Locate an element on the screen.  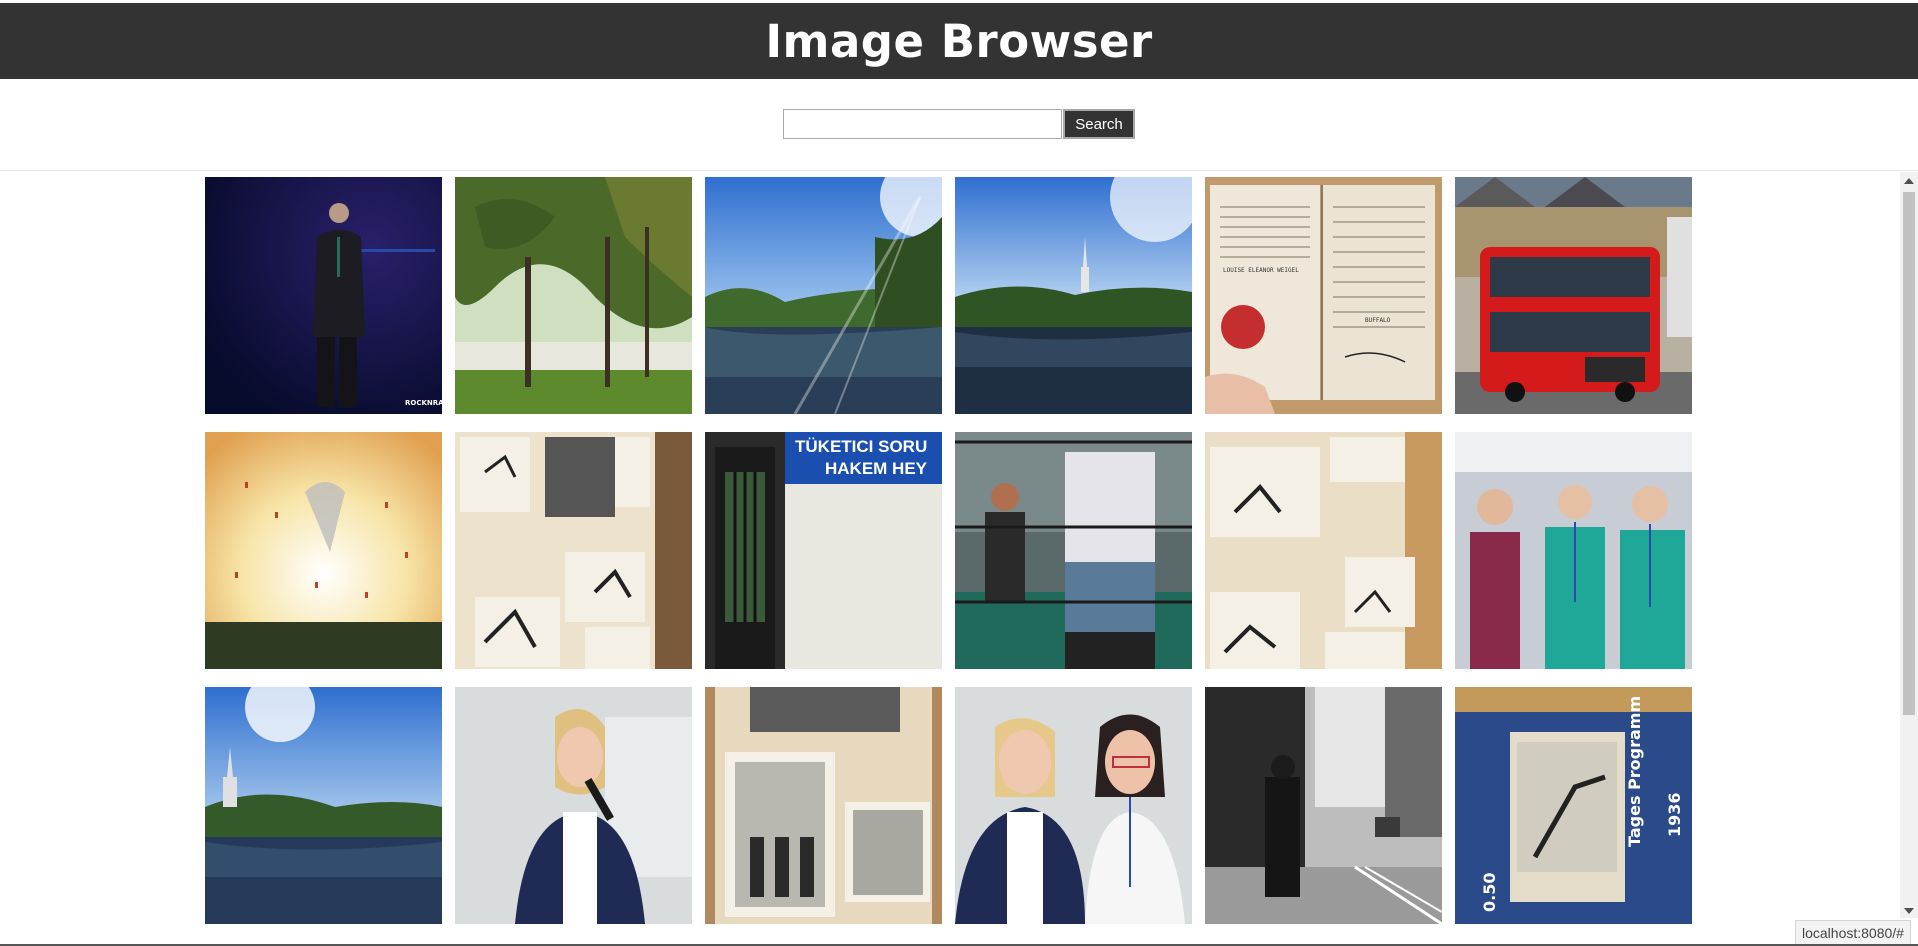
image-photo-album-winter is located at coordinates (823, 805).